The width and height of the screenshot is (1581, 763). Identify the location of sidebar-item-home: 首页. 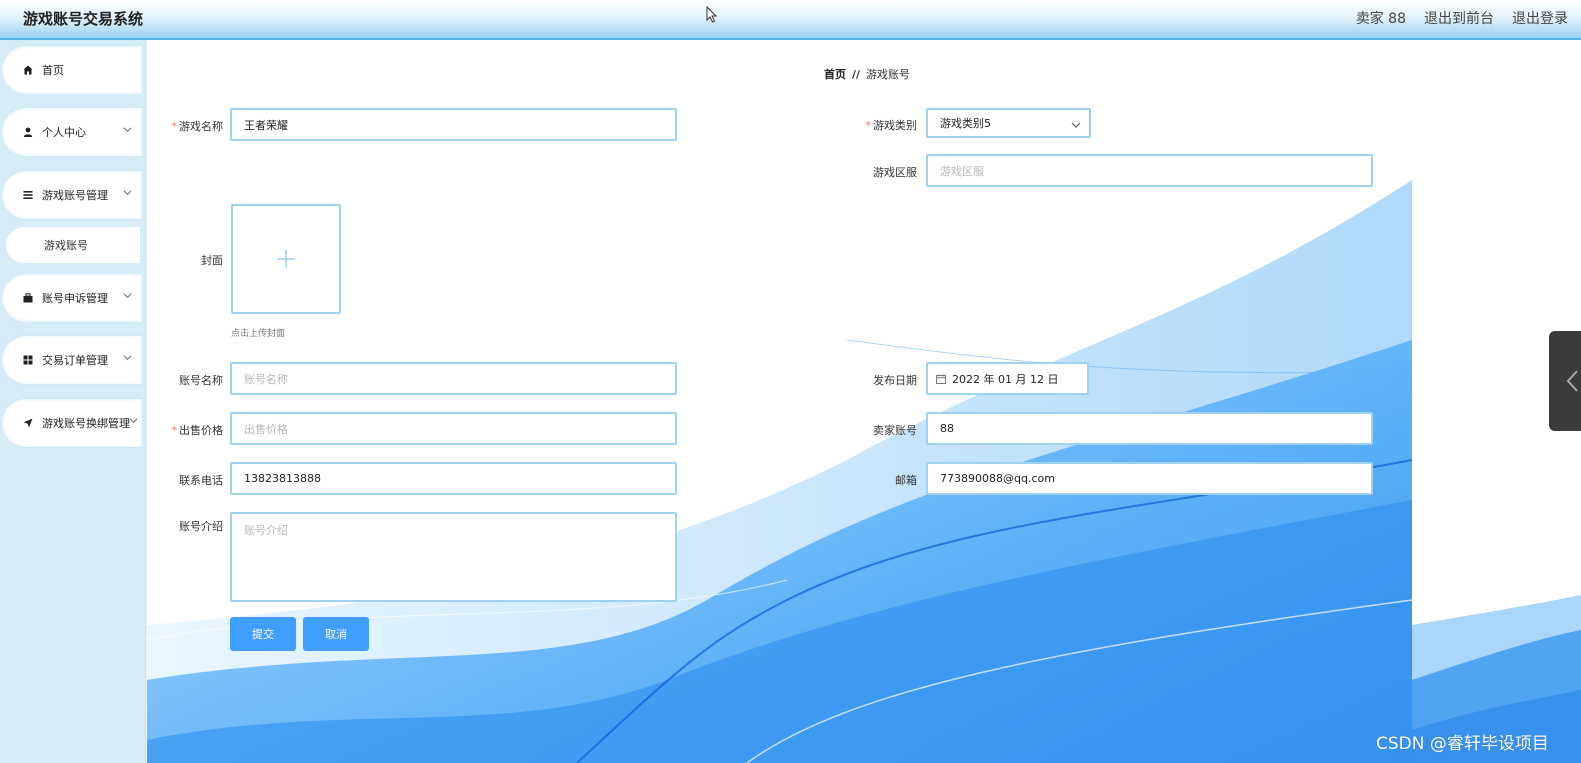
(72, 70).